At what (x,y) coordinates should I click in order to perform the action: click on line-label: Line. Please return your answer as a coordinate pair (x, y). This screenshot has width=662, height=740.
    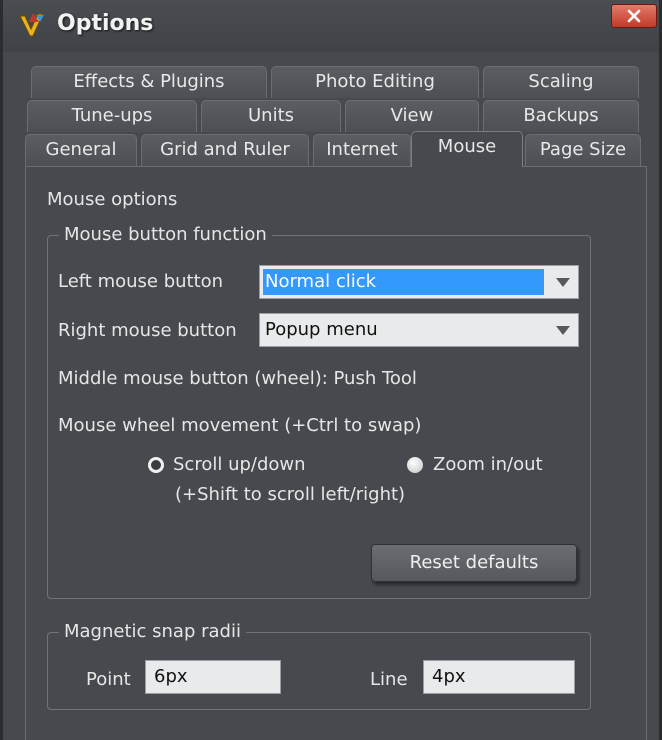
    Looking at the image, I should click on (389, 679).